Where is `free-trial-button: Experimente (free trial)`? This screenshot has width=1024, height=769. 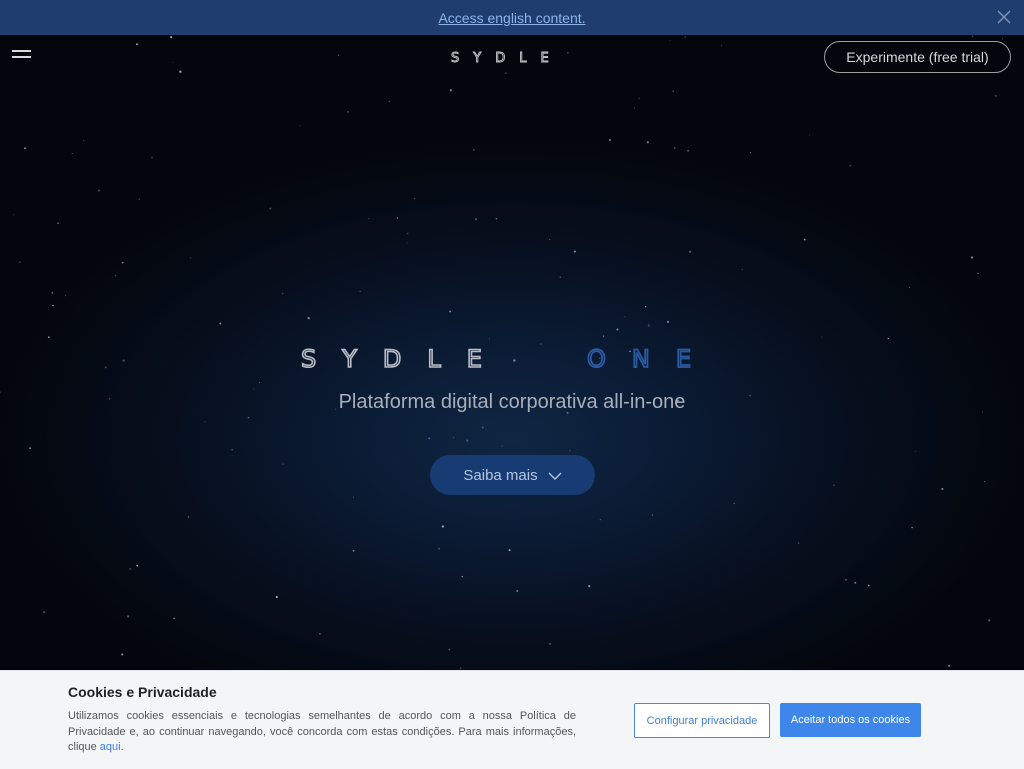 free-trial-button: Experimente (free trial) is located at coordinates (917, 57).